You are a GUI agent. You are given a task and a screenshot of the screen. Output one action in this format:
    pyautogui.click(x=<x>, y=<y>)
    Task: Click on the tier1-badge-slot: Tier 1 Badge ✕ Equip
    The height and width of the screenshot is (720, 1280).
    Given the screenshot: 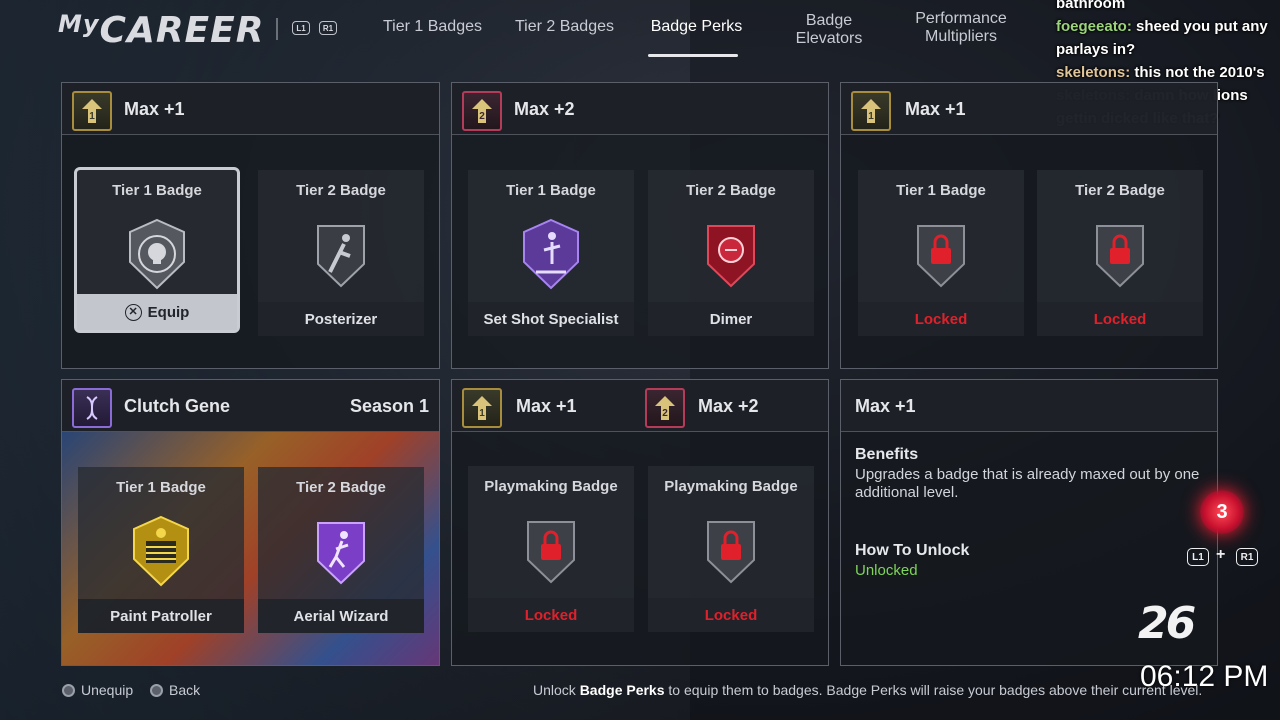 What is the action you would take?
    pyautogui.click(x=157, y=250)
    